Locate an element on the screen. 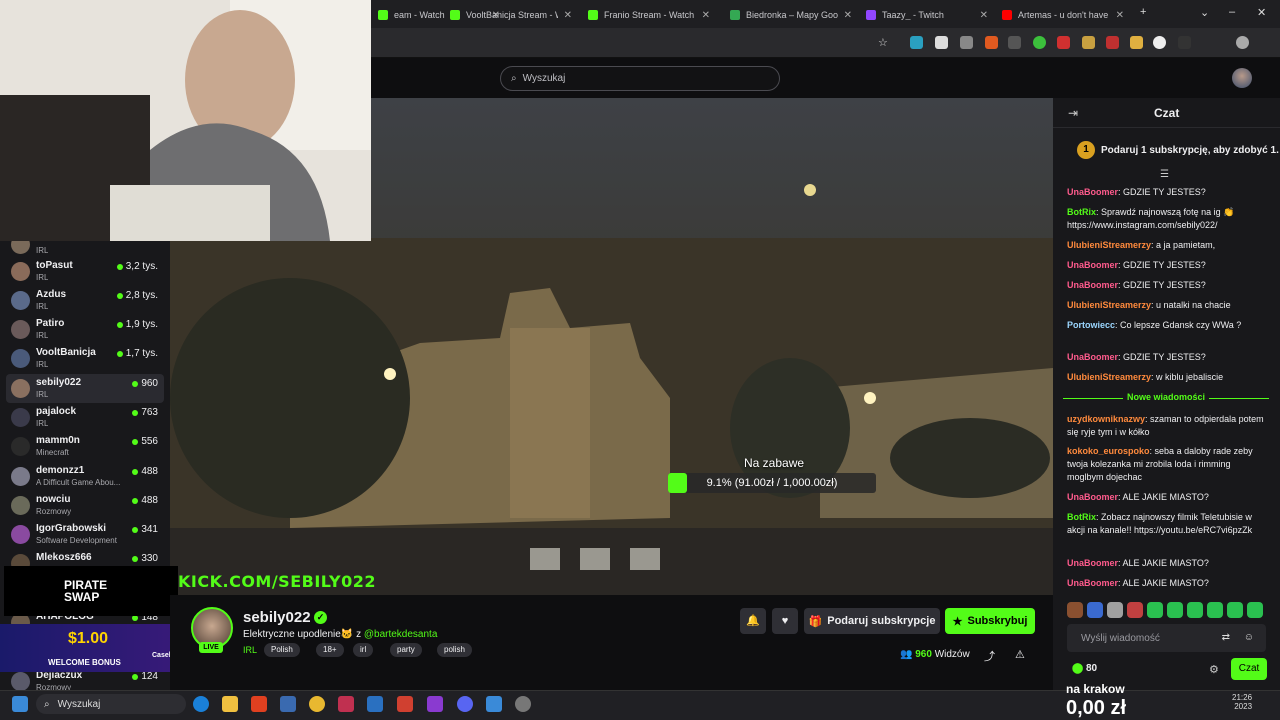 Image resolution: width=1280 pixels, height=720 pixels. stream-tag: irl is located at coordinates (363, 650).